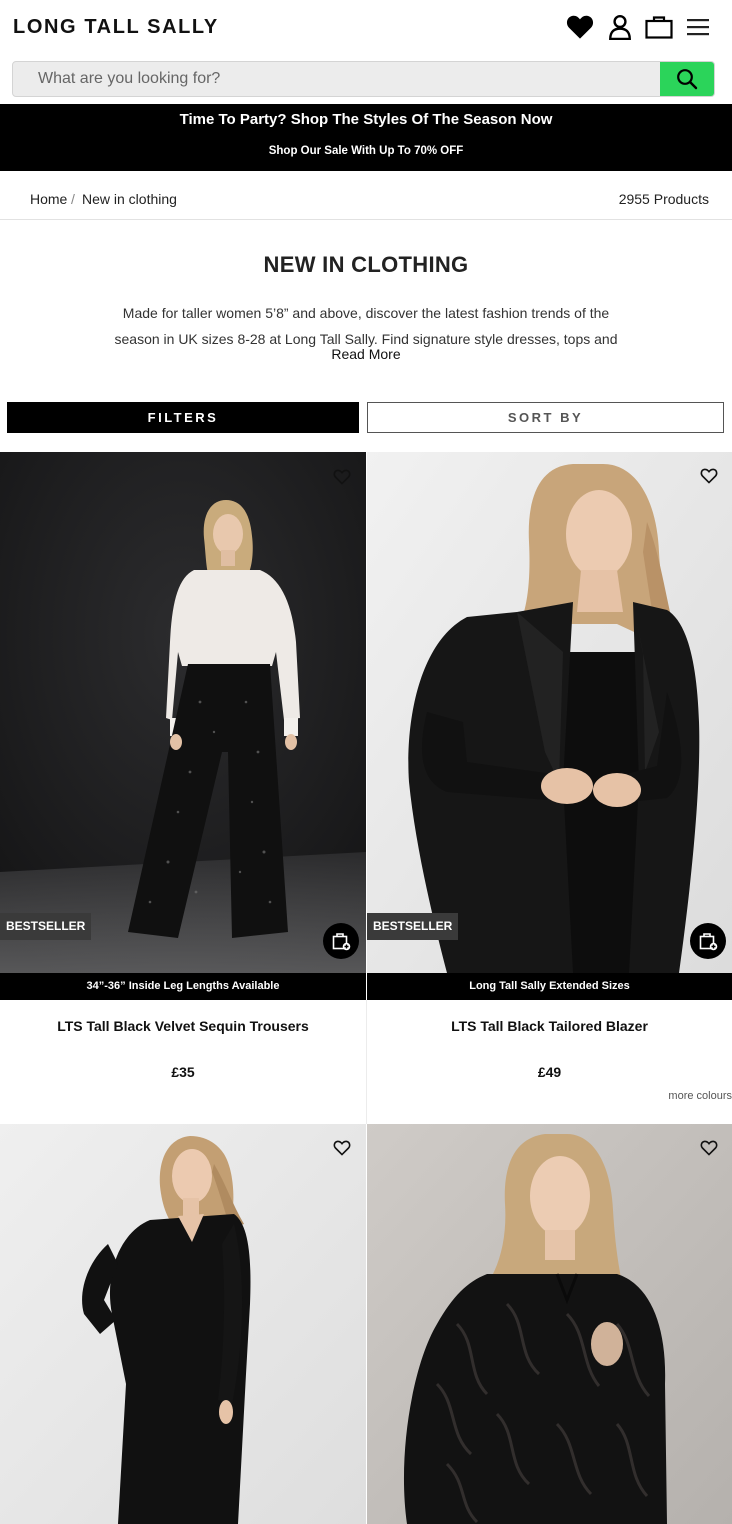 This screenshot has width=732, height=1524. I want to click on product-feature-strip: Long Tall Sally Extended Sizes, so click(549, 986).